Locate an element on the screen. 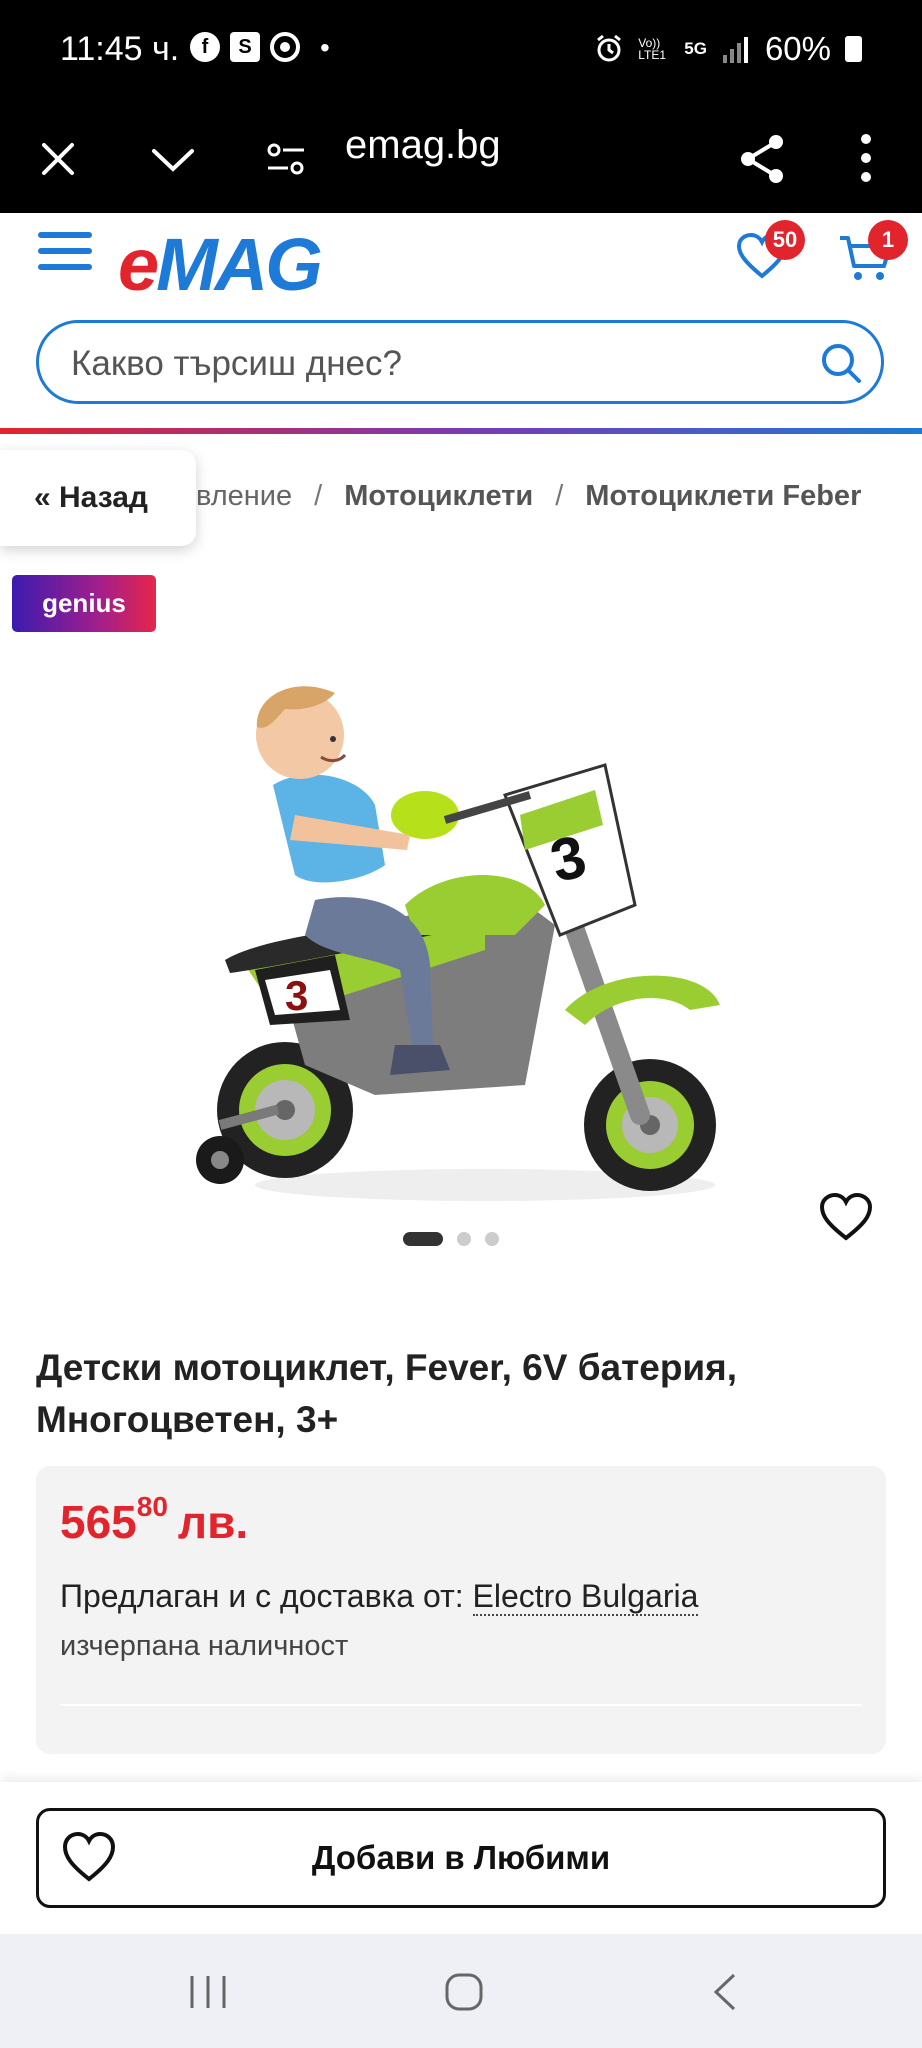 The image size is (922, 2048). breadcrumb: вление / Мотоциклети / Мотоциклети Feber is located at coordinates (529, 496).